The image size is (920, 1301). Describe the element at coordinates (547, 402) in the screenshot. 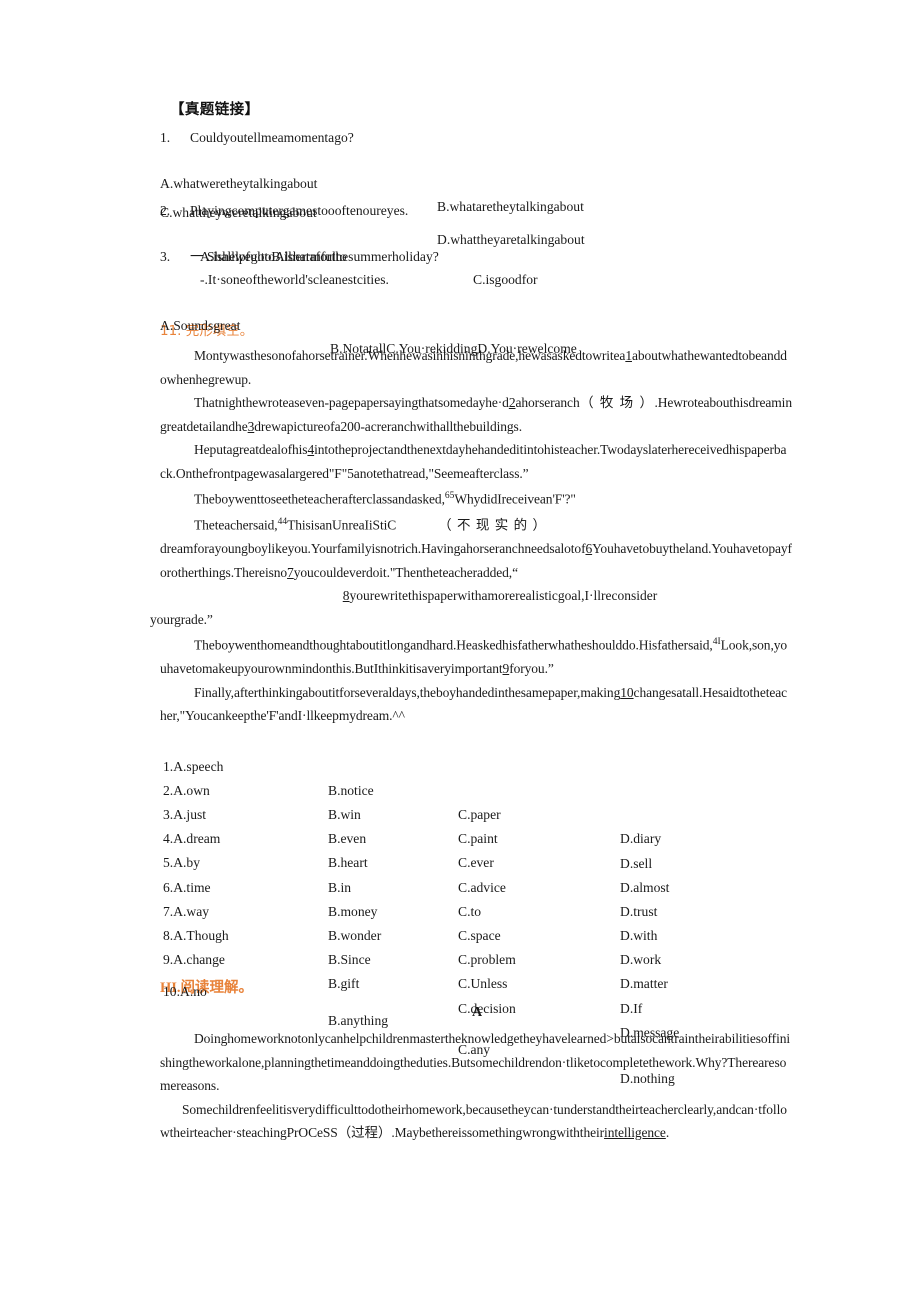

I see `cloze-p2-mid: ahorseranch` at that location.